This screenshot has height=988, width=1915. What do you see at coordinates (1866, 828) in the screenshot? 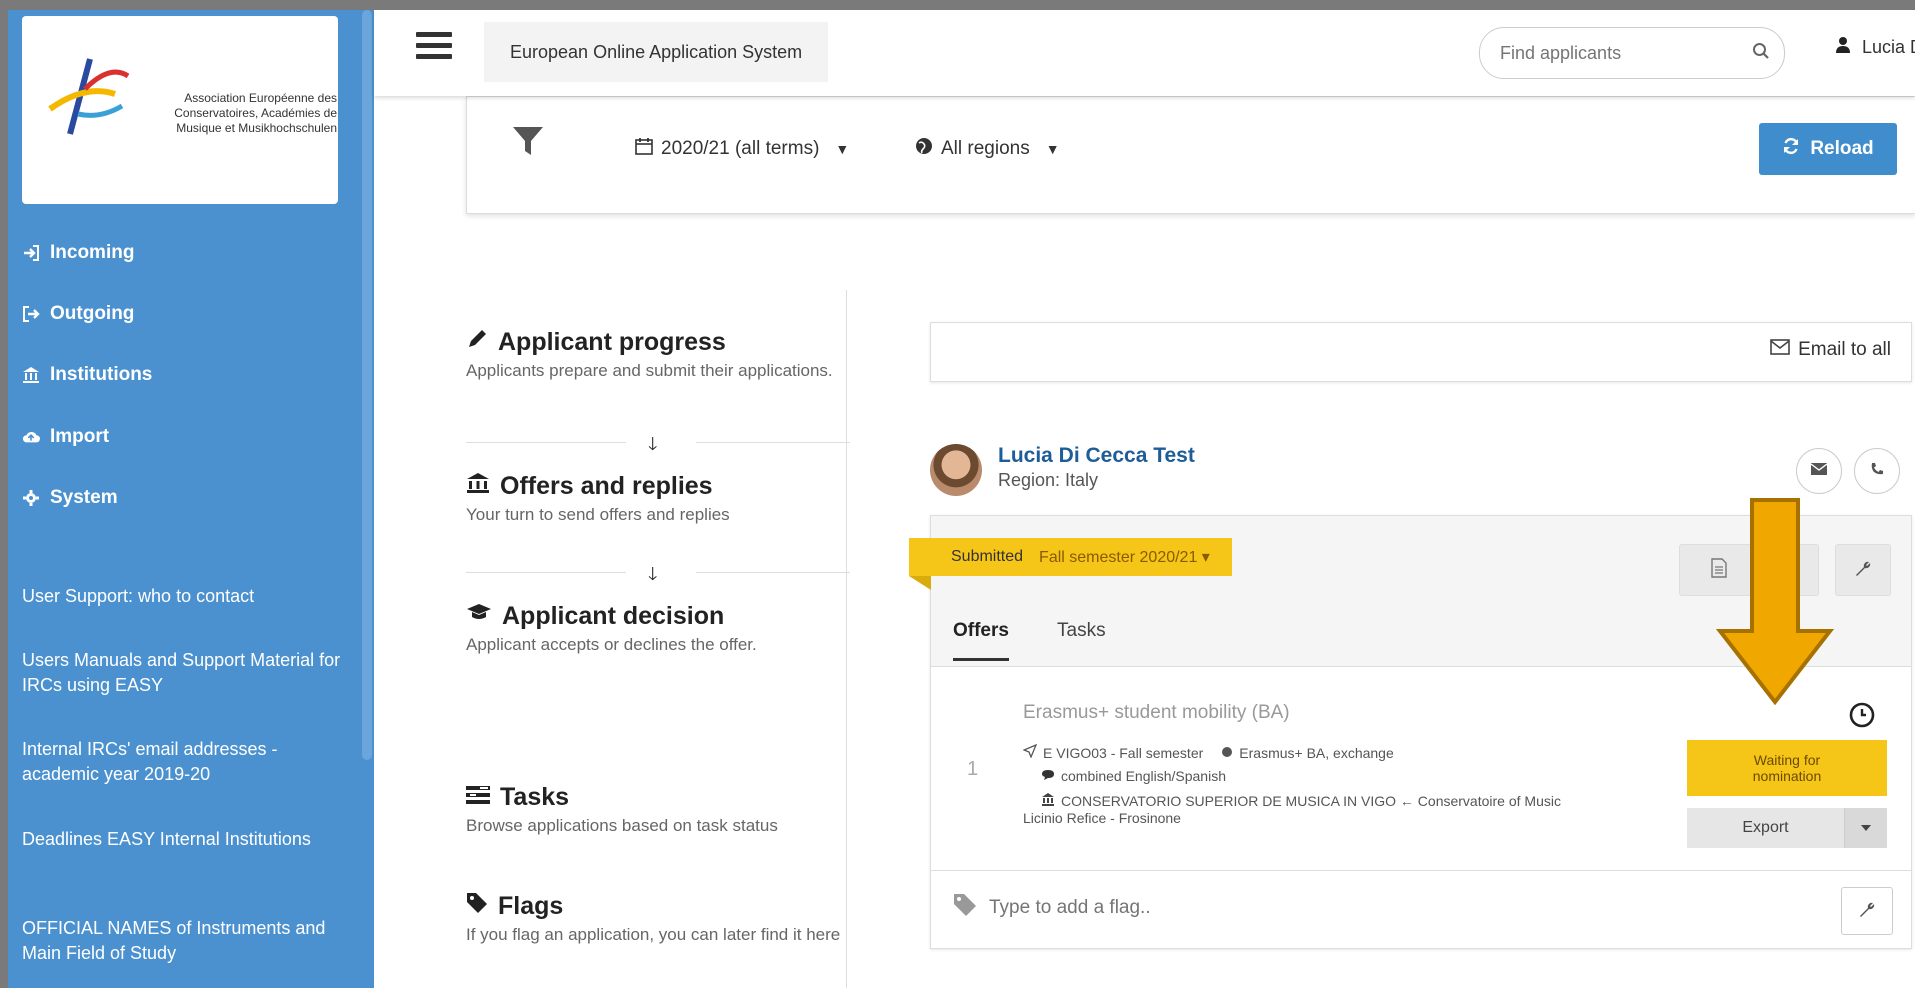
I see `export-caret-icon` at bounding box center [1866, 828].